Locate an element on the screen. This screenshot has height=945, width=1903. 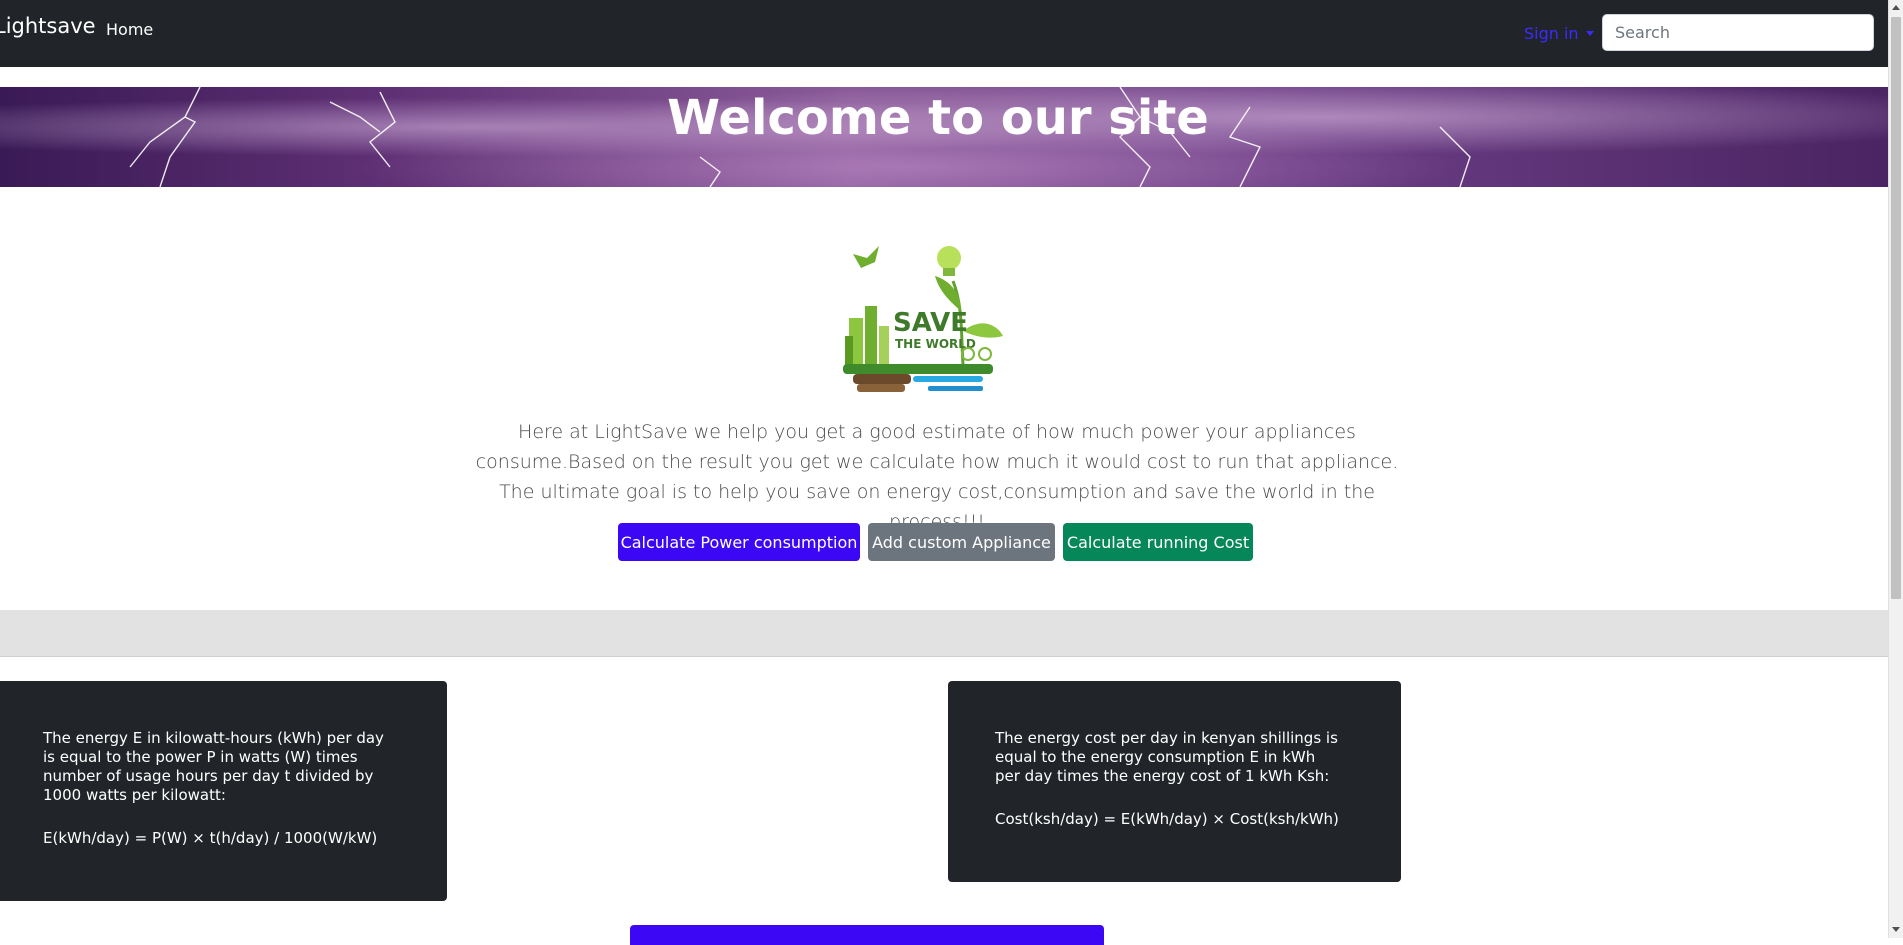
caret-down-icon is located at coordinates (1589, 33).